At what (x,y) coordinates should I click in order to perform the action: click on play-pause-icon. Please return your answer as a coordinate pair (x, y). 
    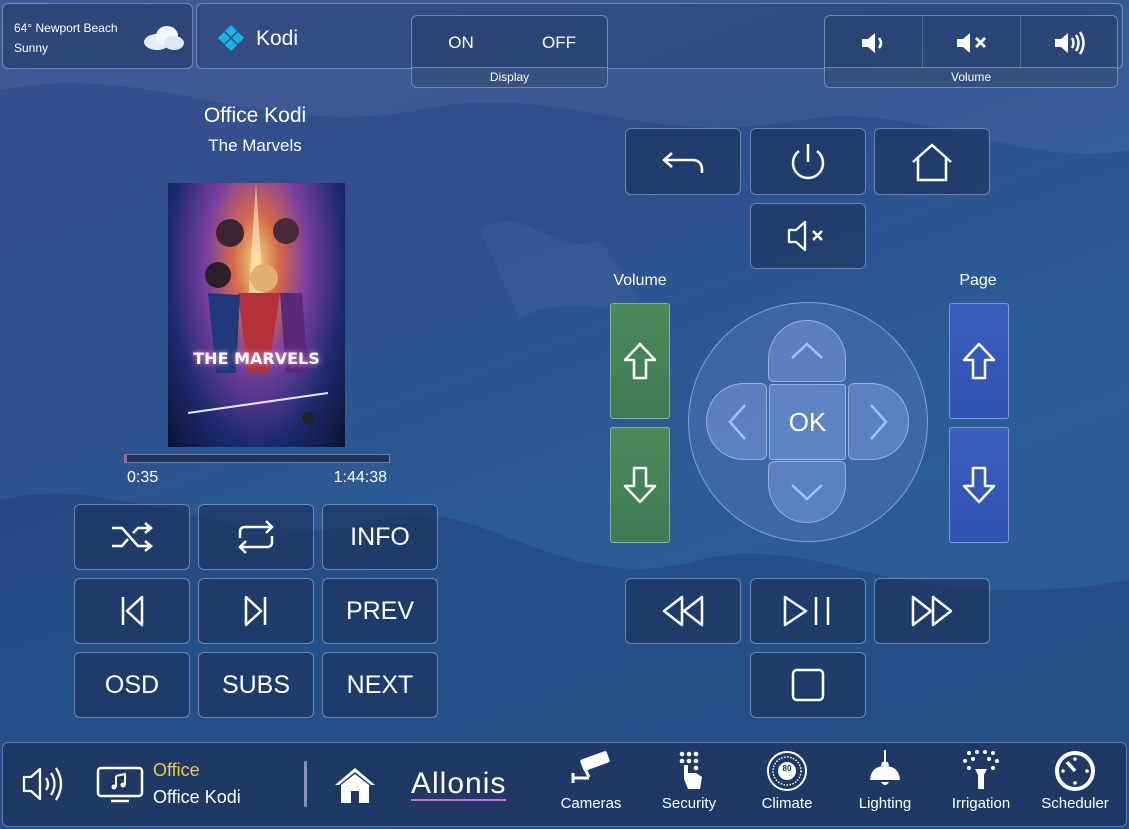
    Looking at the image, I should click on (806, 611).